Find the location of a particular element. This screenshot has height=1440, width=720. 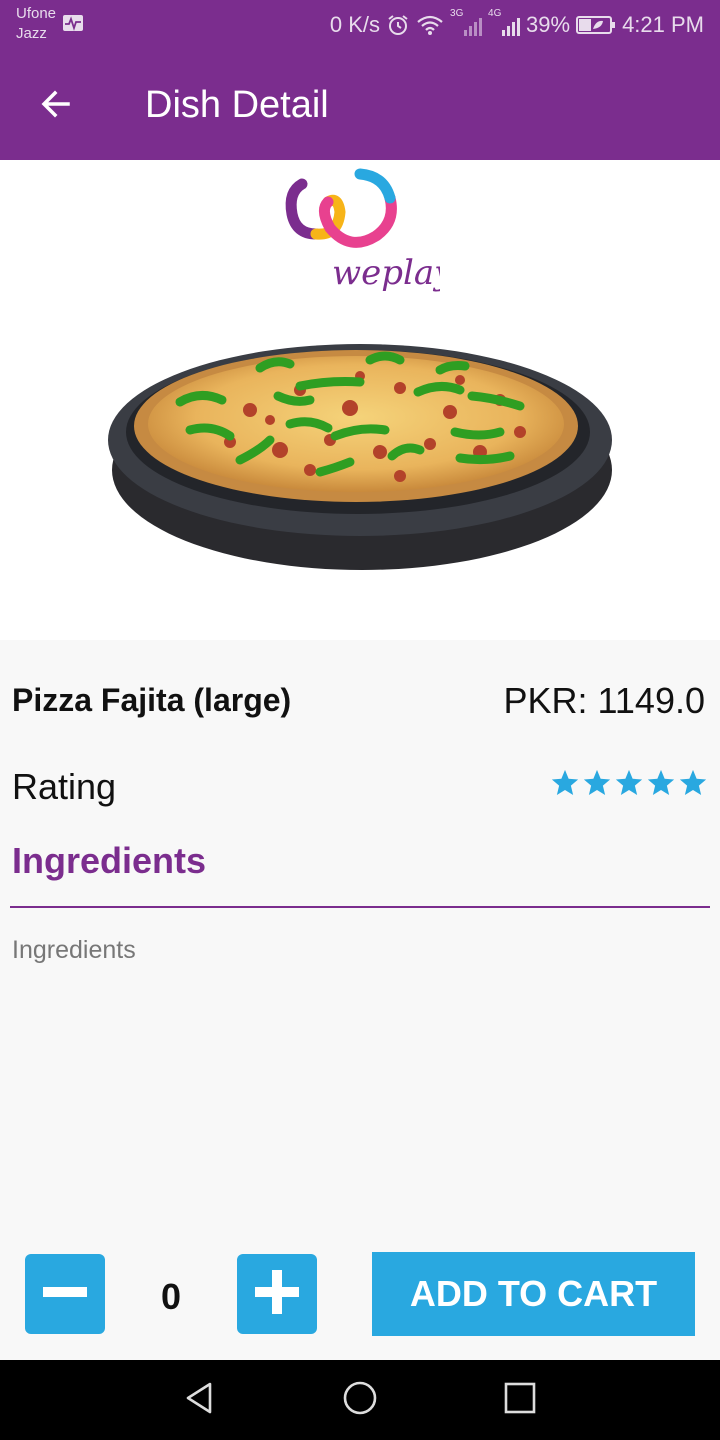

signal-3g-icon: 3G is located at coordinates (466, 23).